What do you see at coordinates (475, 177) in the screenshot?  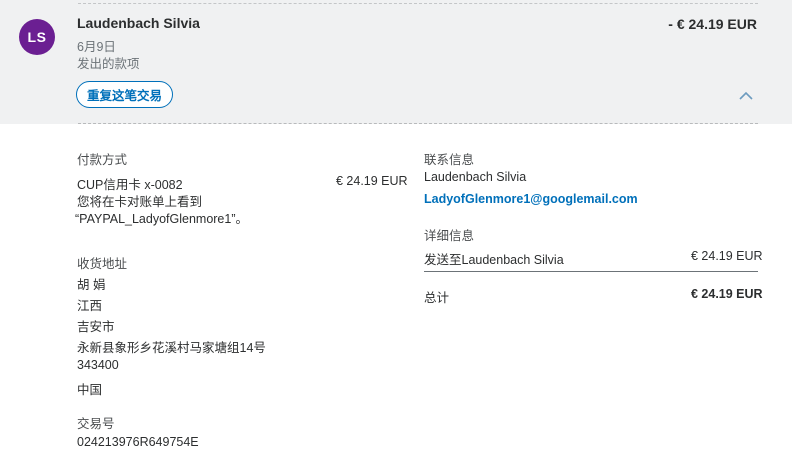 I see `contact-name: Laudenbach Silvia` at bounding box center [475, 177].